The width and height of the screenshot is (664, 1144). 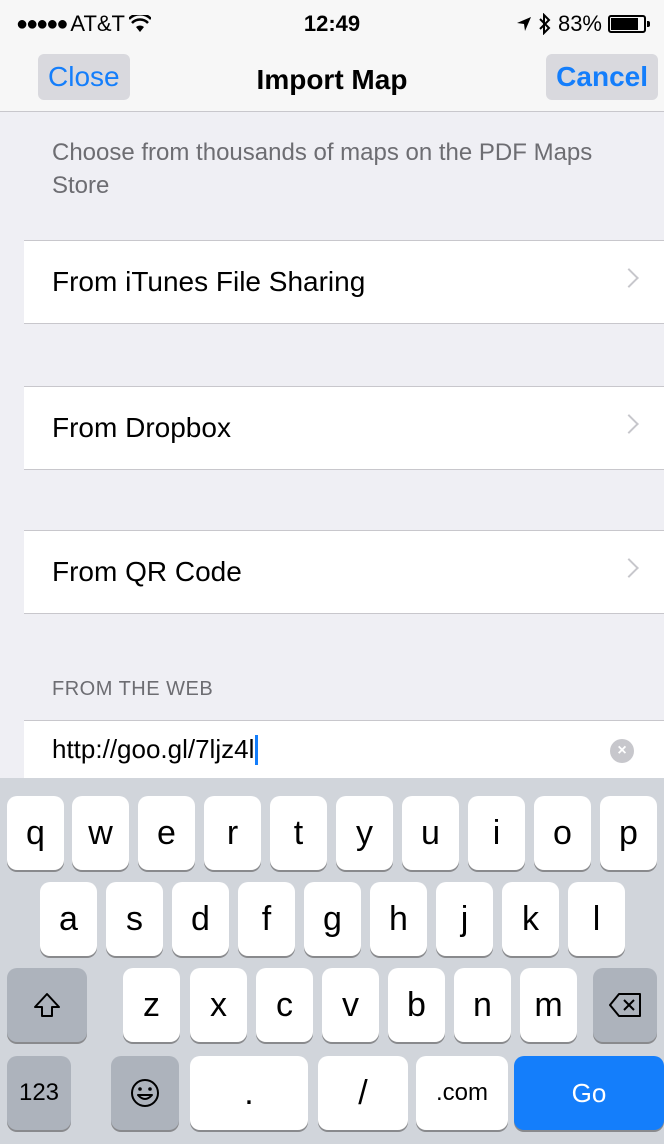 What do you see at coordinates (462, 1093) in the screenshot?
I see `dotcom-key: .com` at bounding box center [462, 1093].